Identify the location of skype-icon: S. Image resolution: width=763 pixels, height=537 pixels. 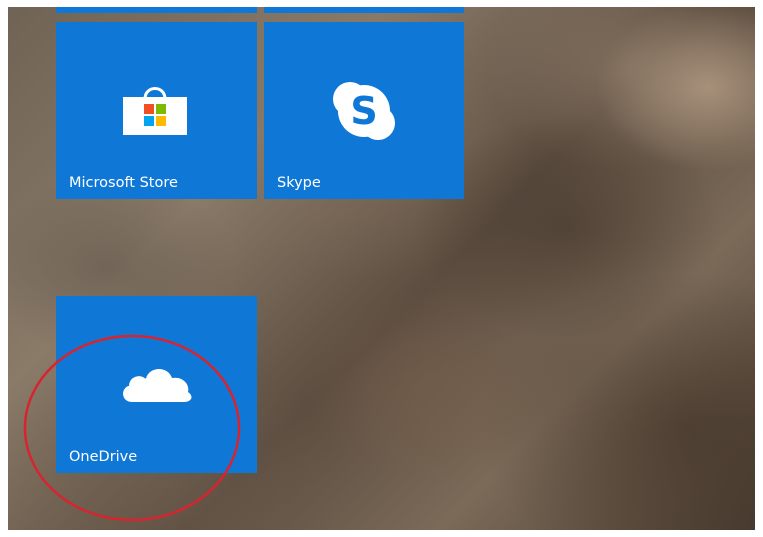
(364, 111).